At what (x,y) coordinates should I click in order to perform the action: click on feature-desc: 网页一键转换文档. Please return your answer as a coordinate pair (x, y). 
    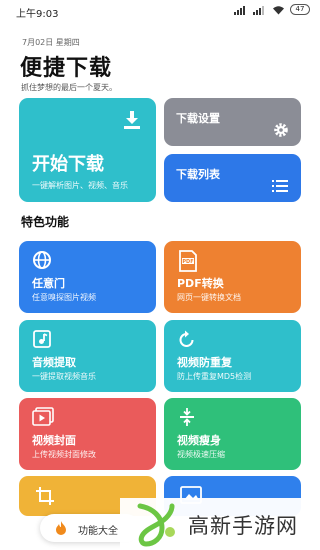
    Looking at the image, I should click on (209, 297).